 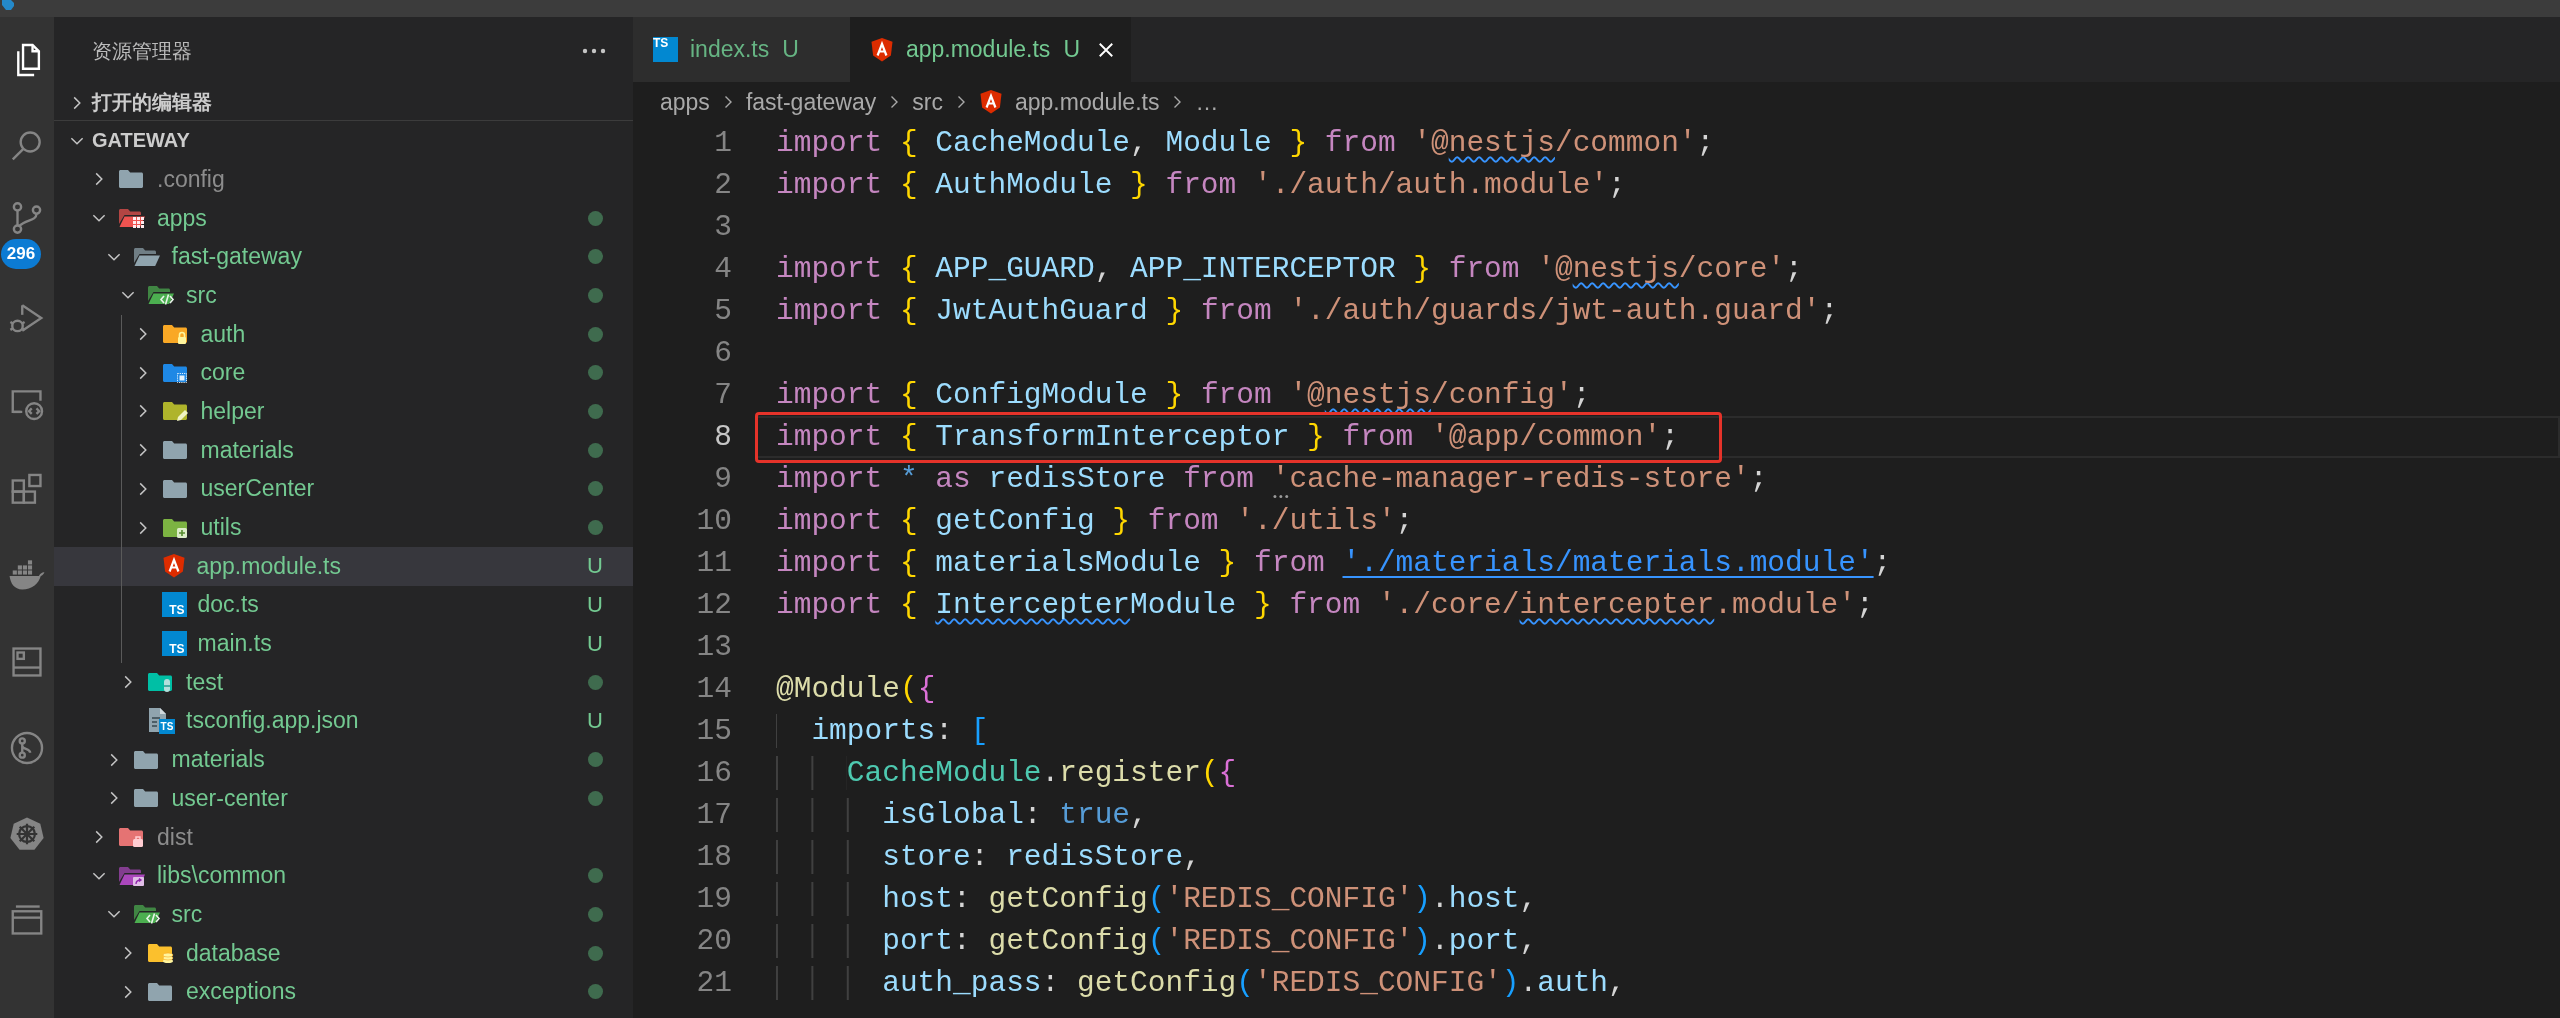 I want to click on pencil-folder-icon, so click(x=175, y=411).